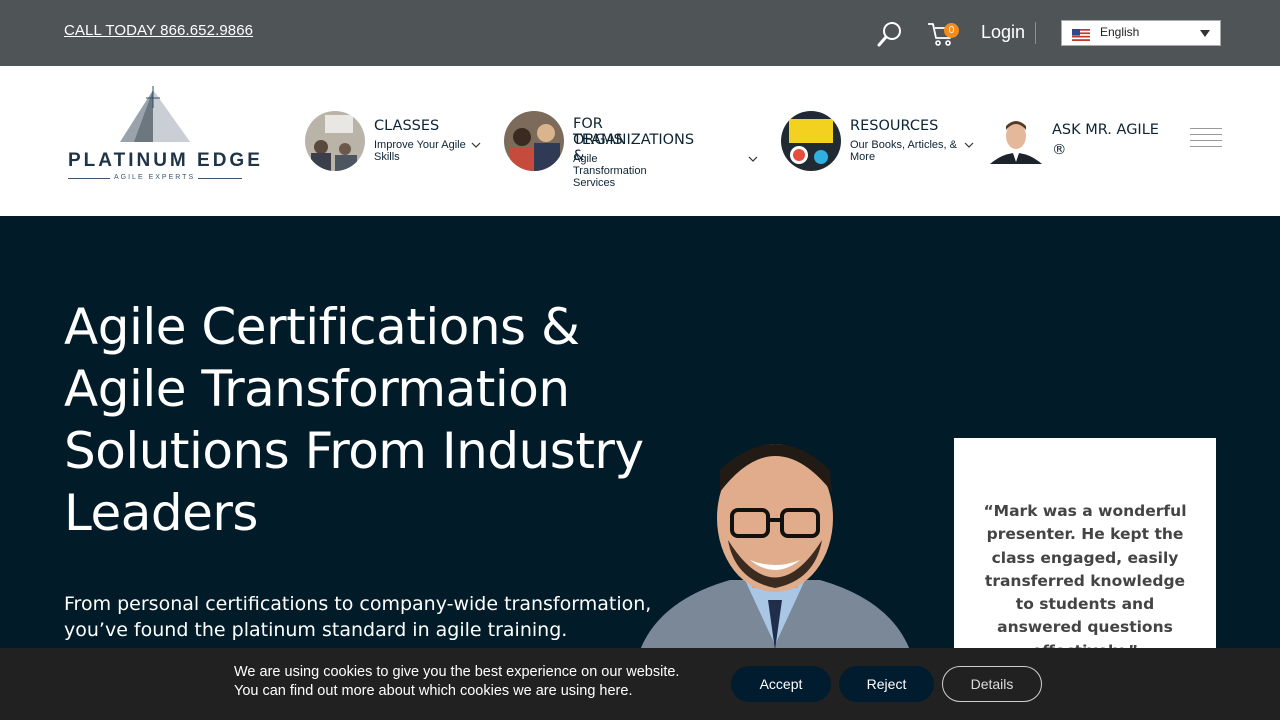 Image resolution: width=1280 pixels, height=720 pixels. Describe the element at coordinates (781, 684) in the screenshot. I see `accept-button: Accept` at that location.